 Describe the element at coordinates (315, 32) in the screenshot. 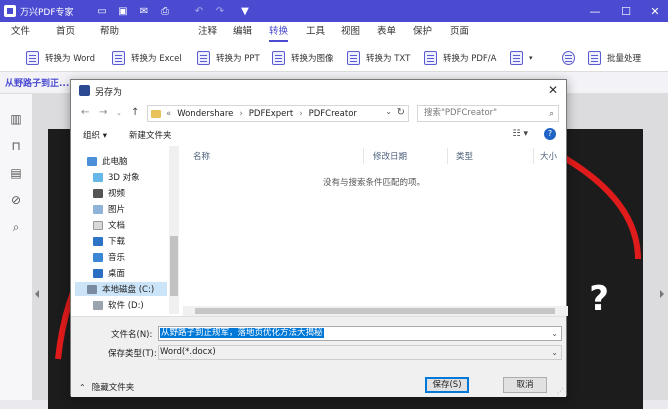

I see `menu-tools: 工具` at that location.